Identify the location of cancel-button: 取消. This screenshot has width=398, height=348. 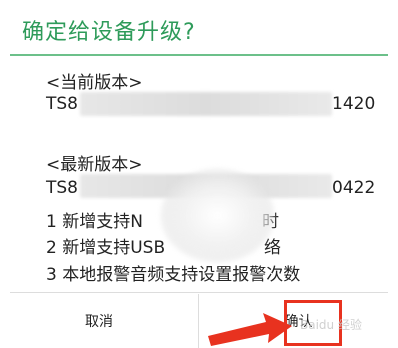
(99, 321).